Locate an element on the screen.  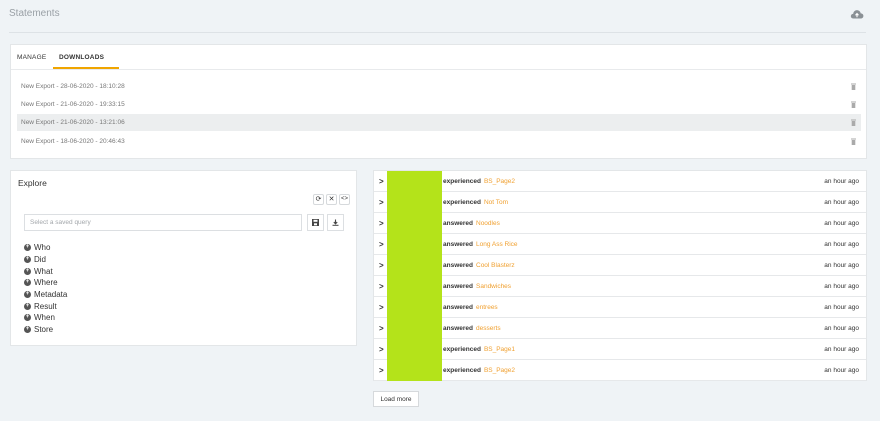
refresh-icon: ⟳ is located at coordinates (318, 199).